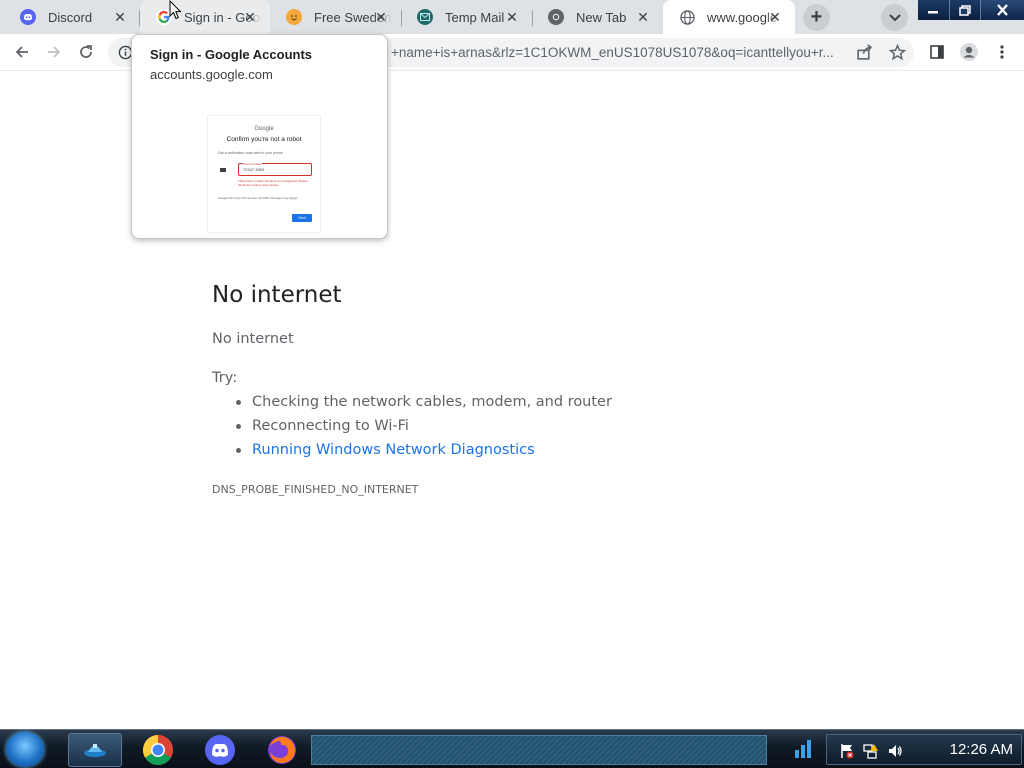 The width and height of the screenshot is (1024, 768). I want to click on globe-icon, so click(687, 17).